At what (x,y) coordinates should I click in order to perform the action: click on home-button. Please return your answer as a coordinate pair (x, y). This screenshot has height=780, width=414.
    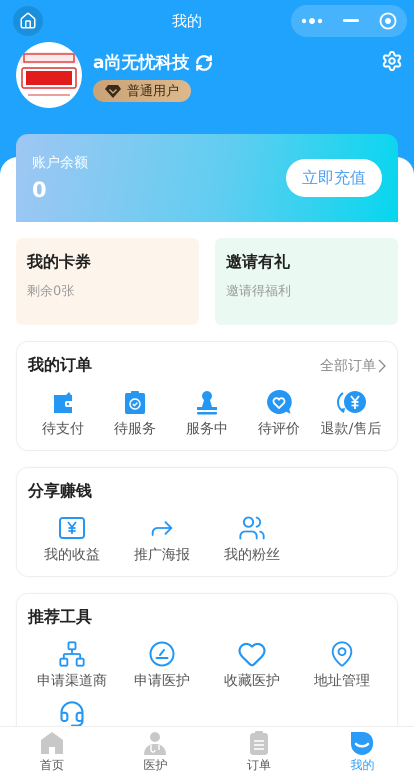
    Looking at the image, I should click on (28, 21).